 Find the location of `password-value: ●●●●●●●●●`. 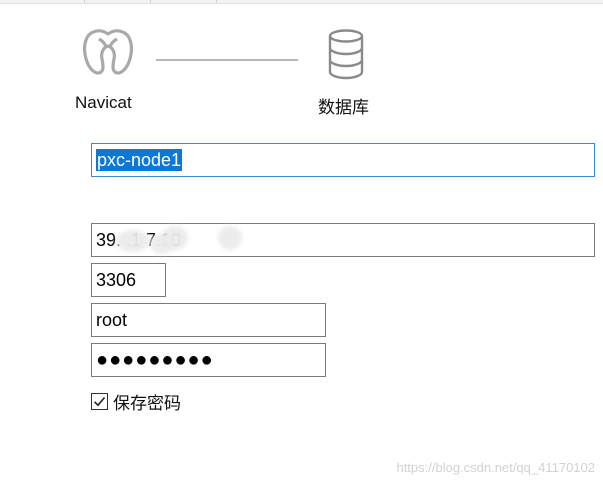

password-value: ●●●●●●●●● is located at coordinates (155, 360).